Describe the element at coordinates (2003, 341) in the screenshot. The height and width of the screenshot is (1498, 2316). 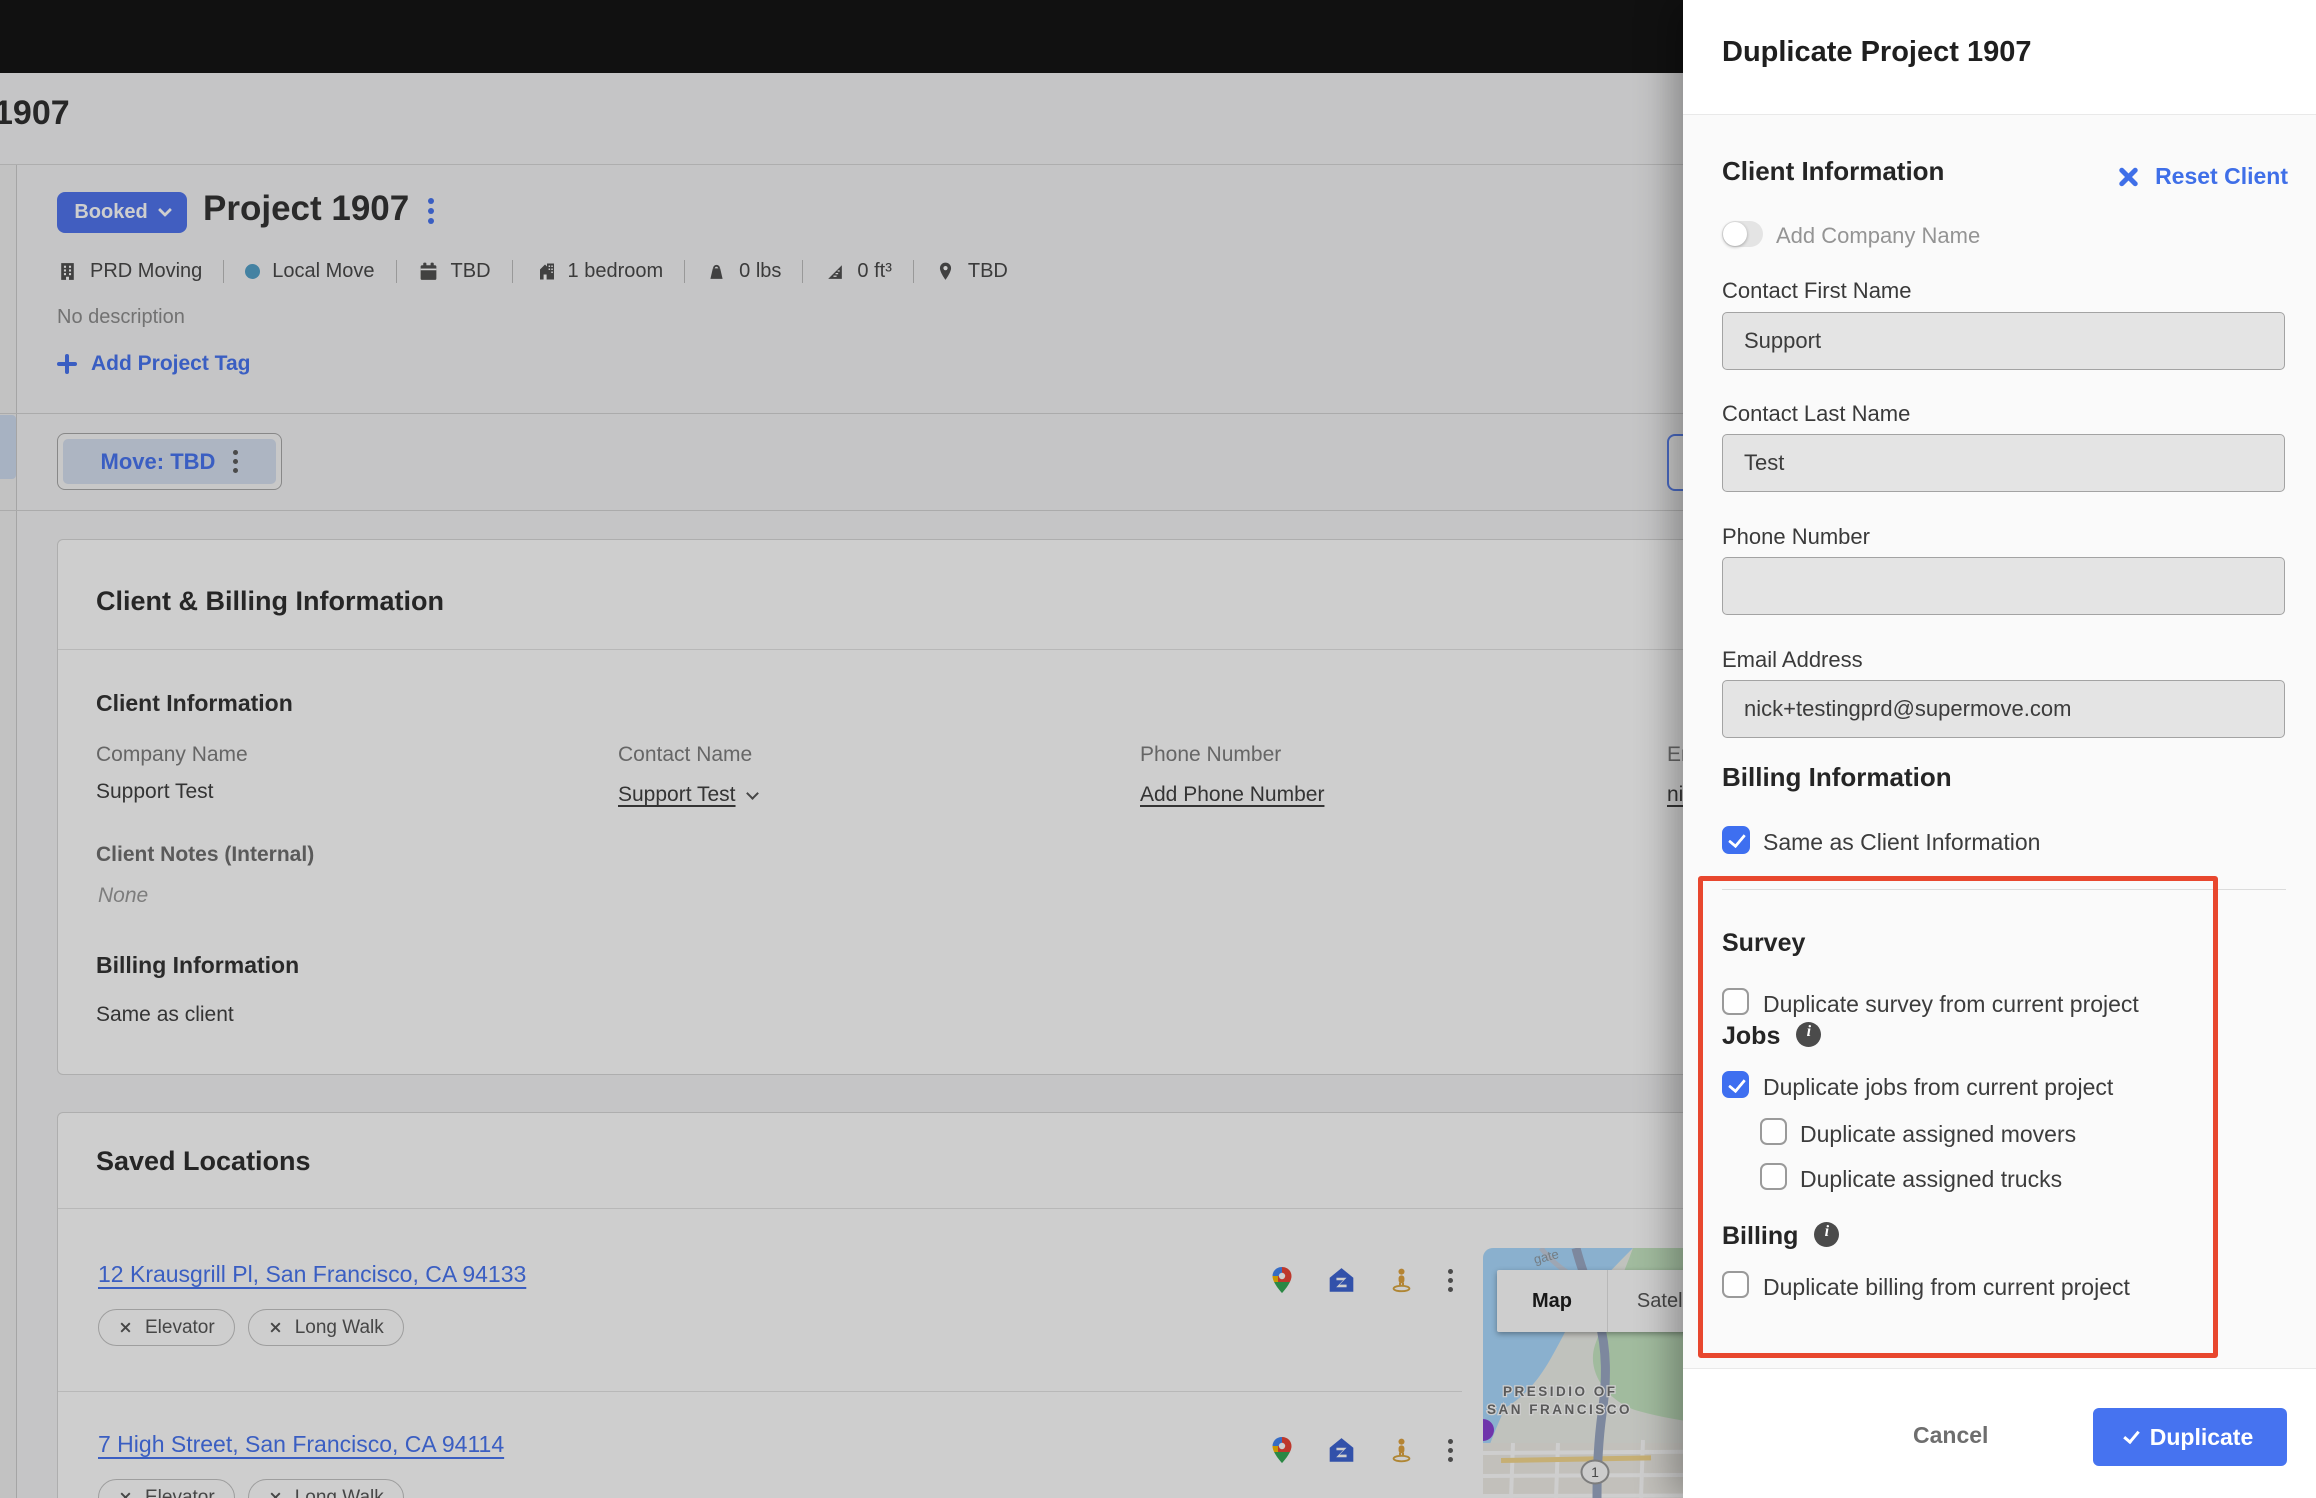
I see `contact-first-name-input` at that location.